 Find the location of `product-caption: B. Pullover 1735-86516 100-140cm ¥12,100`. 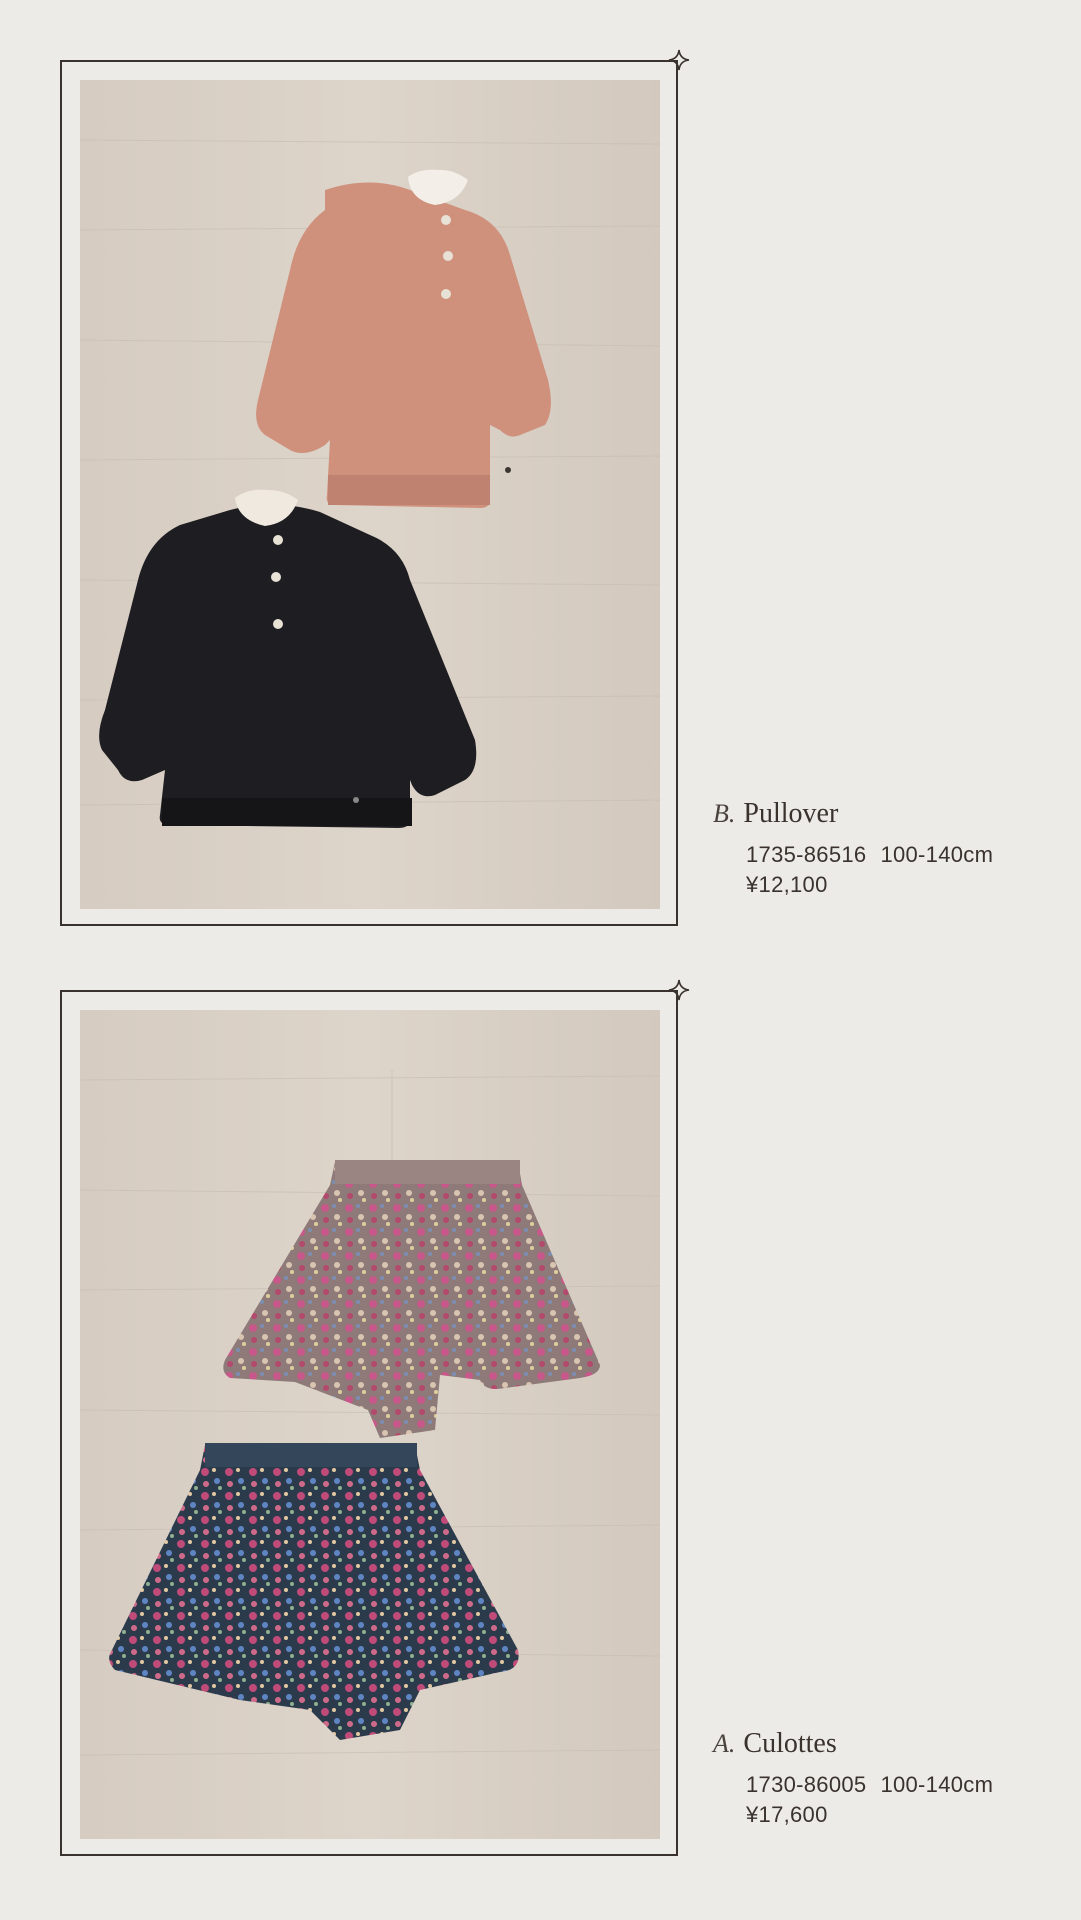

product-caption: B. Pullover 1735-86516 100-140cm ¥12,100 is located at coordinates (853, 847).